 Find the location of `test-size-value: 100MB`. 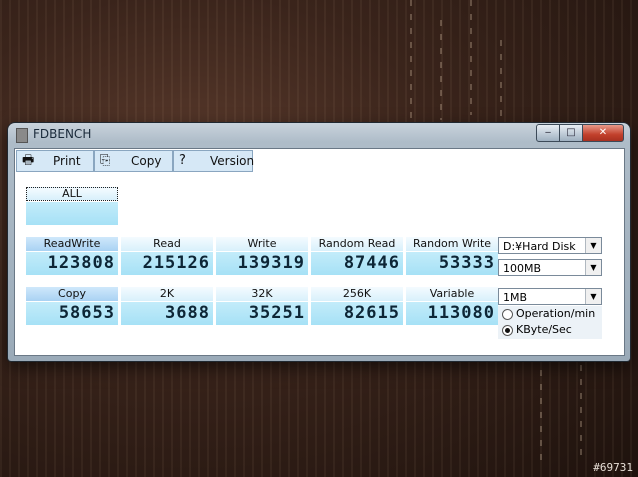

test-size-value: 100MB is located at coordinates (522, 268).